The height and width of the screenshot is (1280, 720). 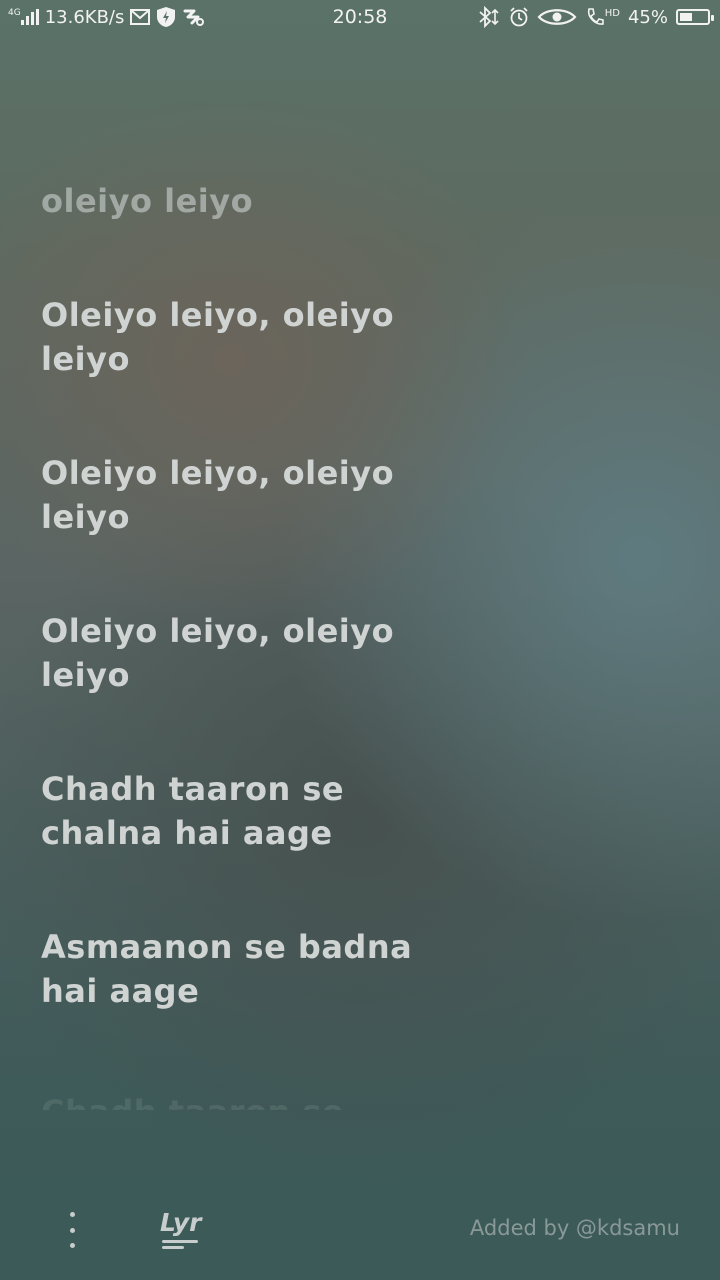 I want to click on status-right: HD 45%, so click(x=595, y=17).